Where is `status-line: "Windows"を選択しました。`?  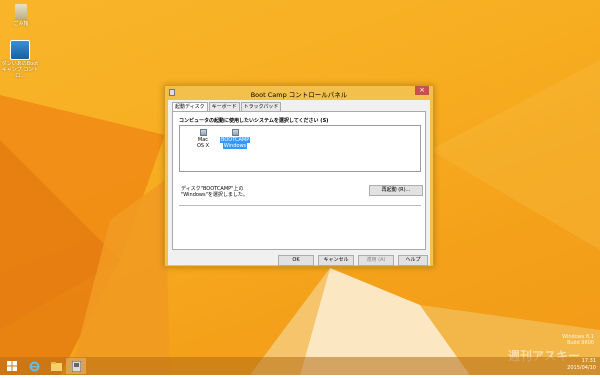
status-line: "Windows"を選択しました。 is located at coordinates (214, 195).